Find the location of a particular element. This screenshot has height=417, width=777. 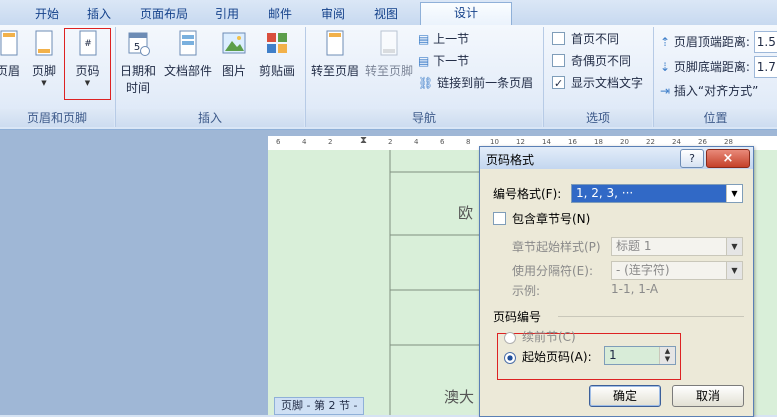

tab-references: 引用 is located at coordinates (227, 14).